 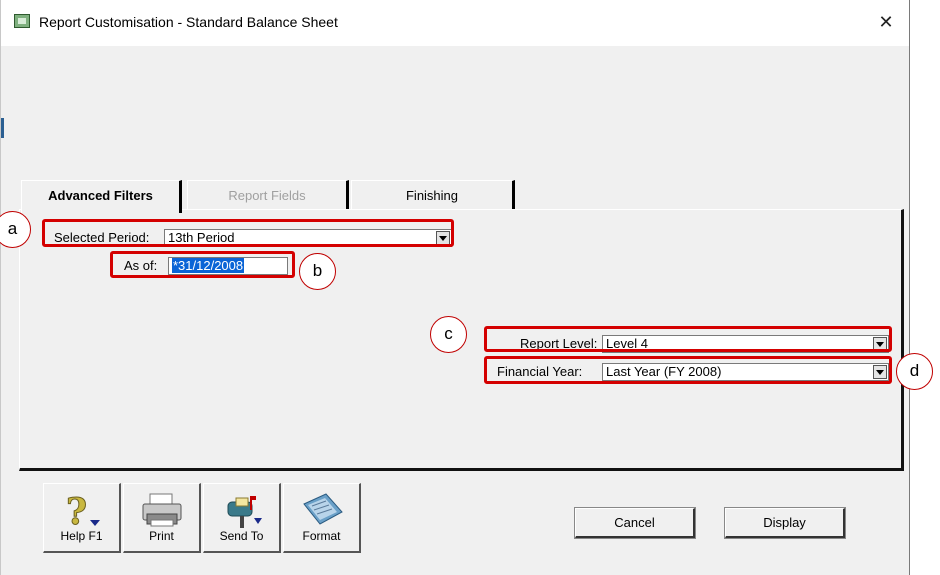 What do you see at coordinates (102, 237) in the screenshot?
I see `selected-period-label: Selected Period:` at bounding box center [102, 237].